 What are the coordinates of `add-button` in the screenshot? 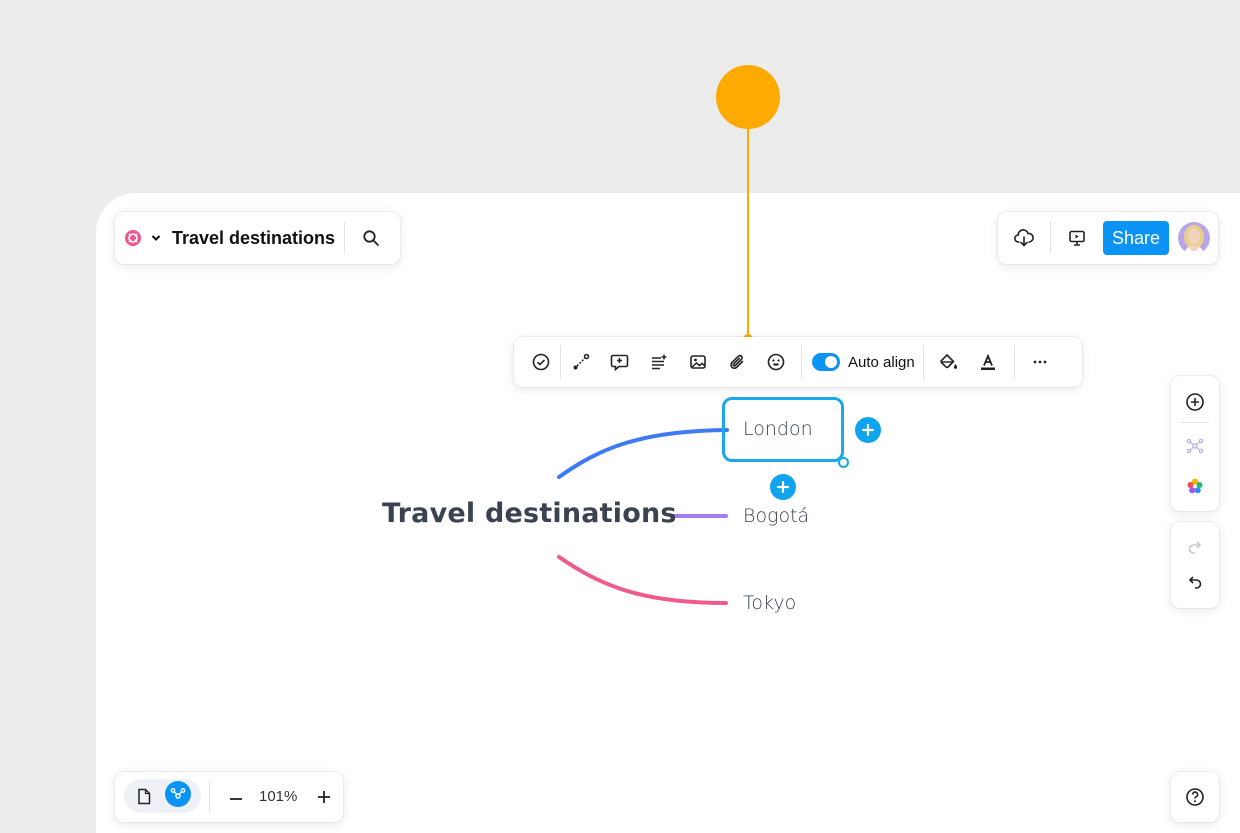 It's located at (1195, 402).